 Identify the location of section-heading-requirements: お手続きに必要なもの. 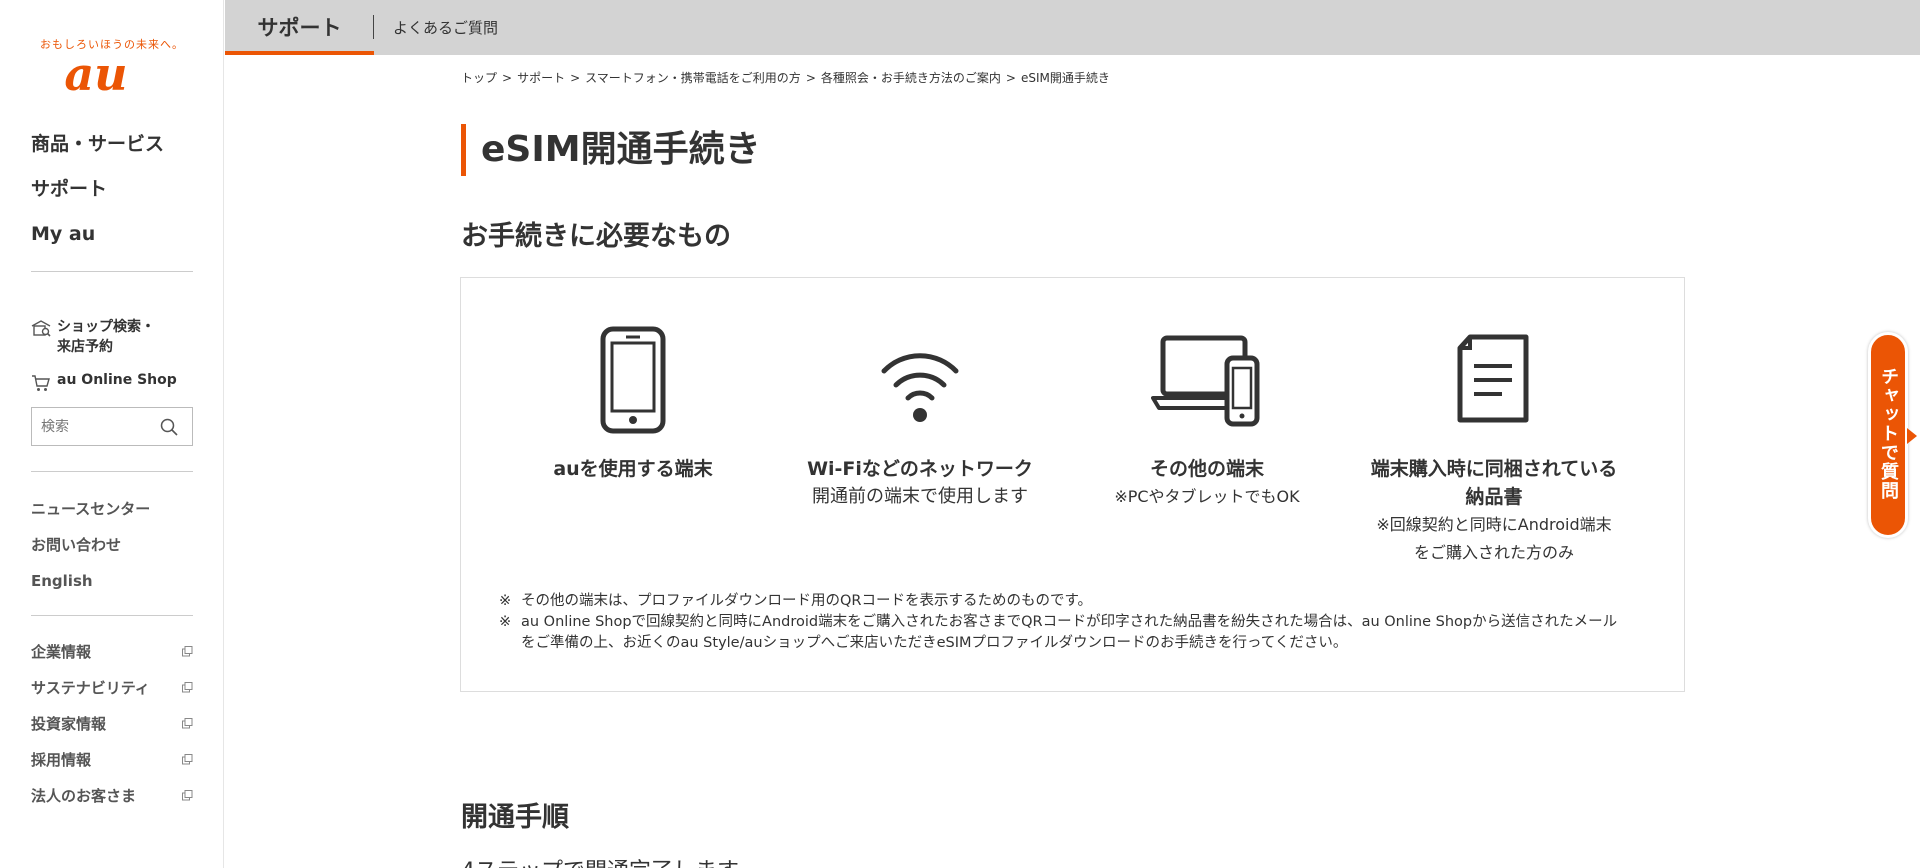
(596, 236).